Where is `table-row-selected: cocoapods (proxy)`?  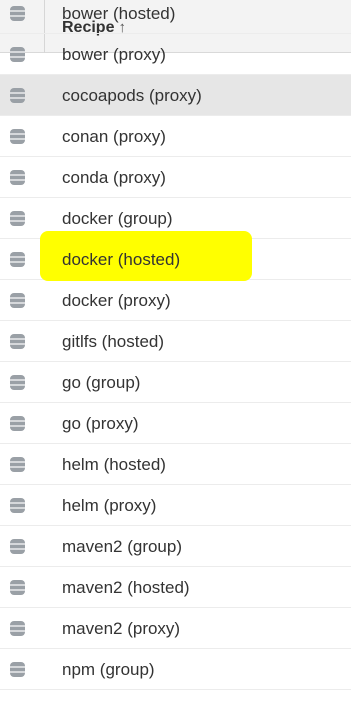
table-row-selected: cocoapods (proxy) is located at coordinates (175, 95).